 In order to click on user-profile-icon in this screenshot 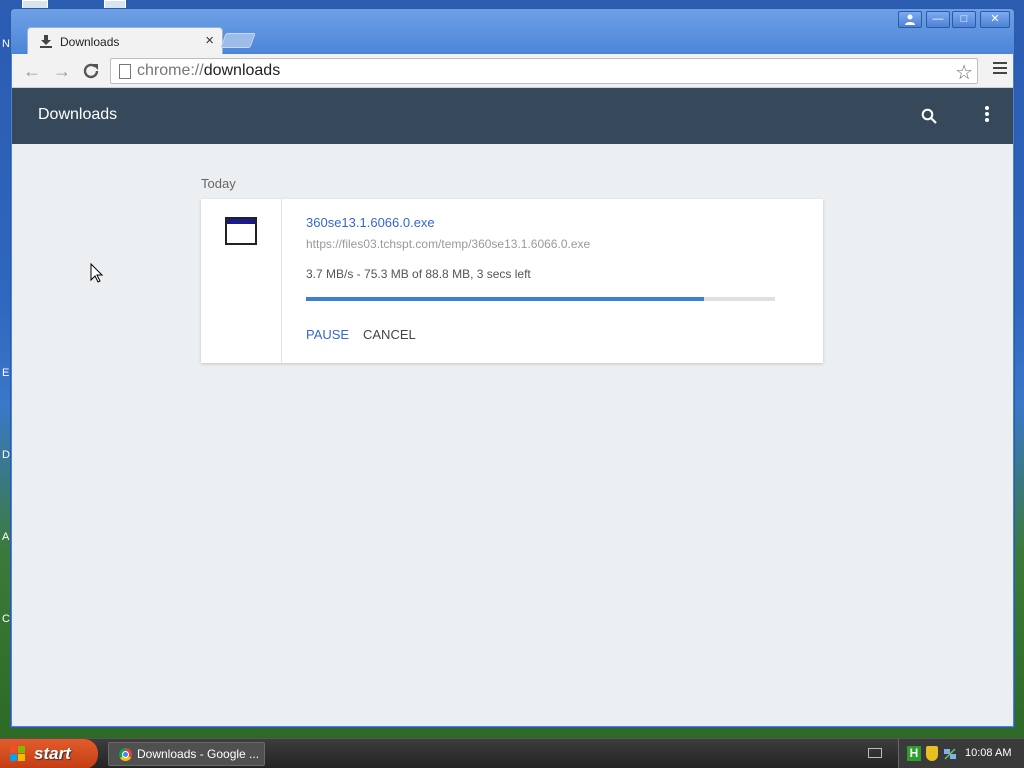, I will do `click(910, 19)`.